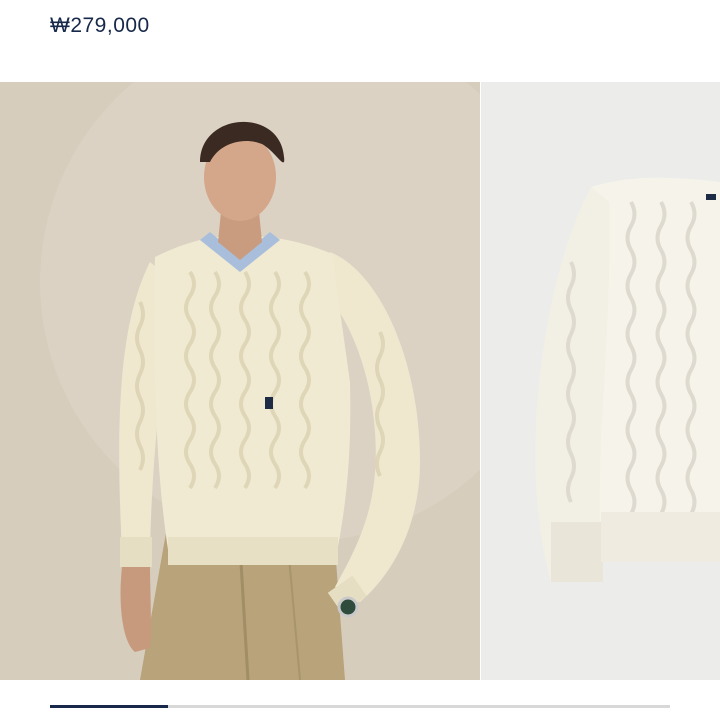 The height and width of the screenshot is (720, 720). Describe the element at coordinates (109, 706) in the screenshot. I see `gallery-progress-fill` at that location.